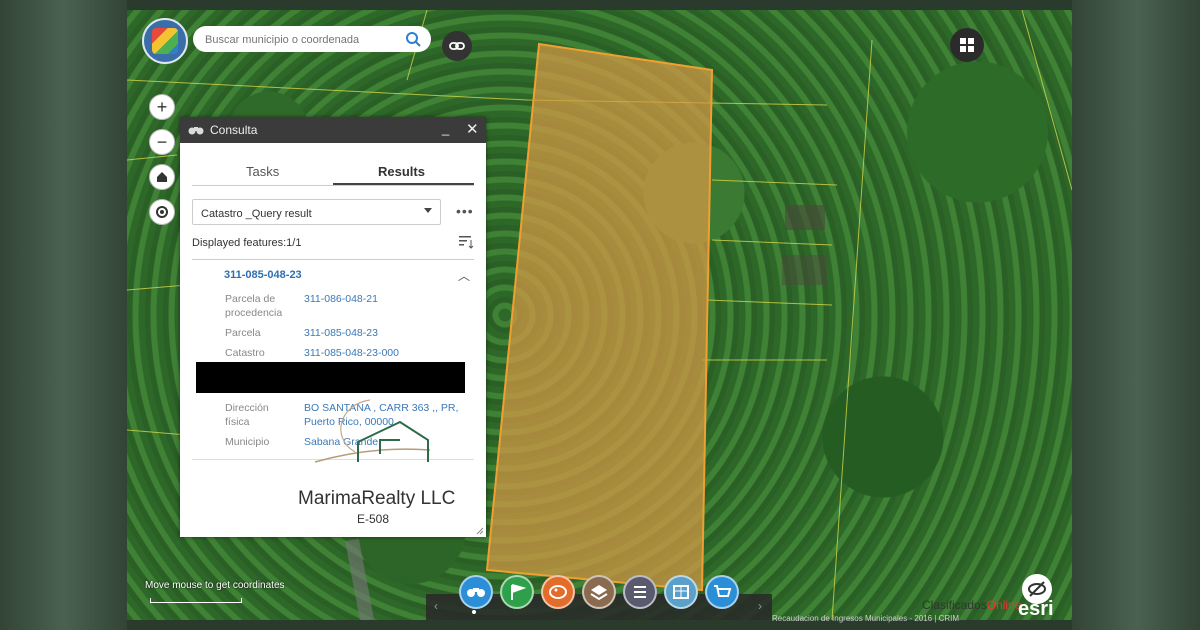 The height and width of the screenshot is (630, 1200). What do you see at coordinates (1036, 609) in the screenshot?
I see `esri-logo: esri` at bounding box center [1036, 609].